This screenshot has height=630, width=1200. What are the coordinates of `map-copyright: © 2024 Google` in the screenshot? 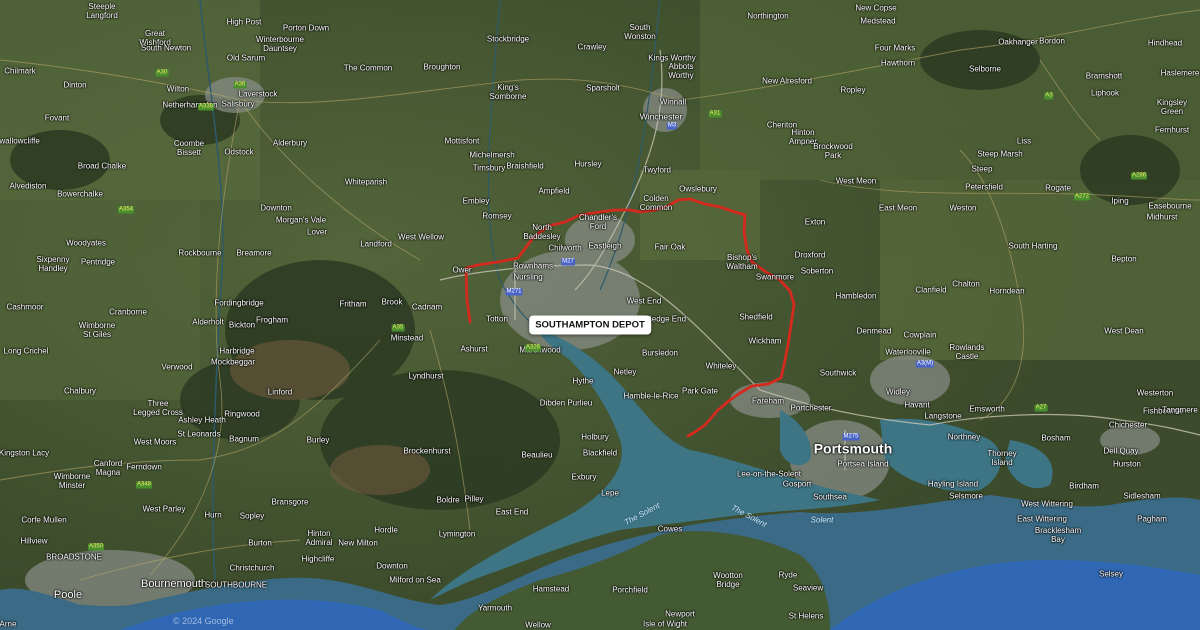 It's located at (203, 621).